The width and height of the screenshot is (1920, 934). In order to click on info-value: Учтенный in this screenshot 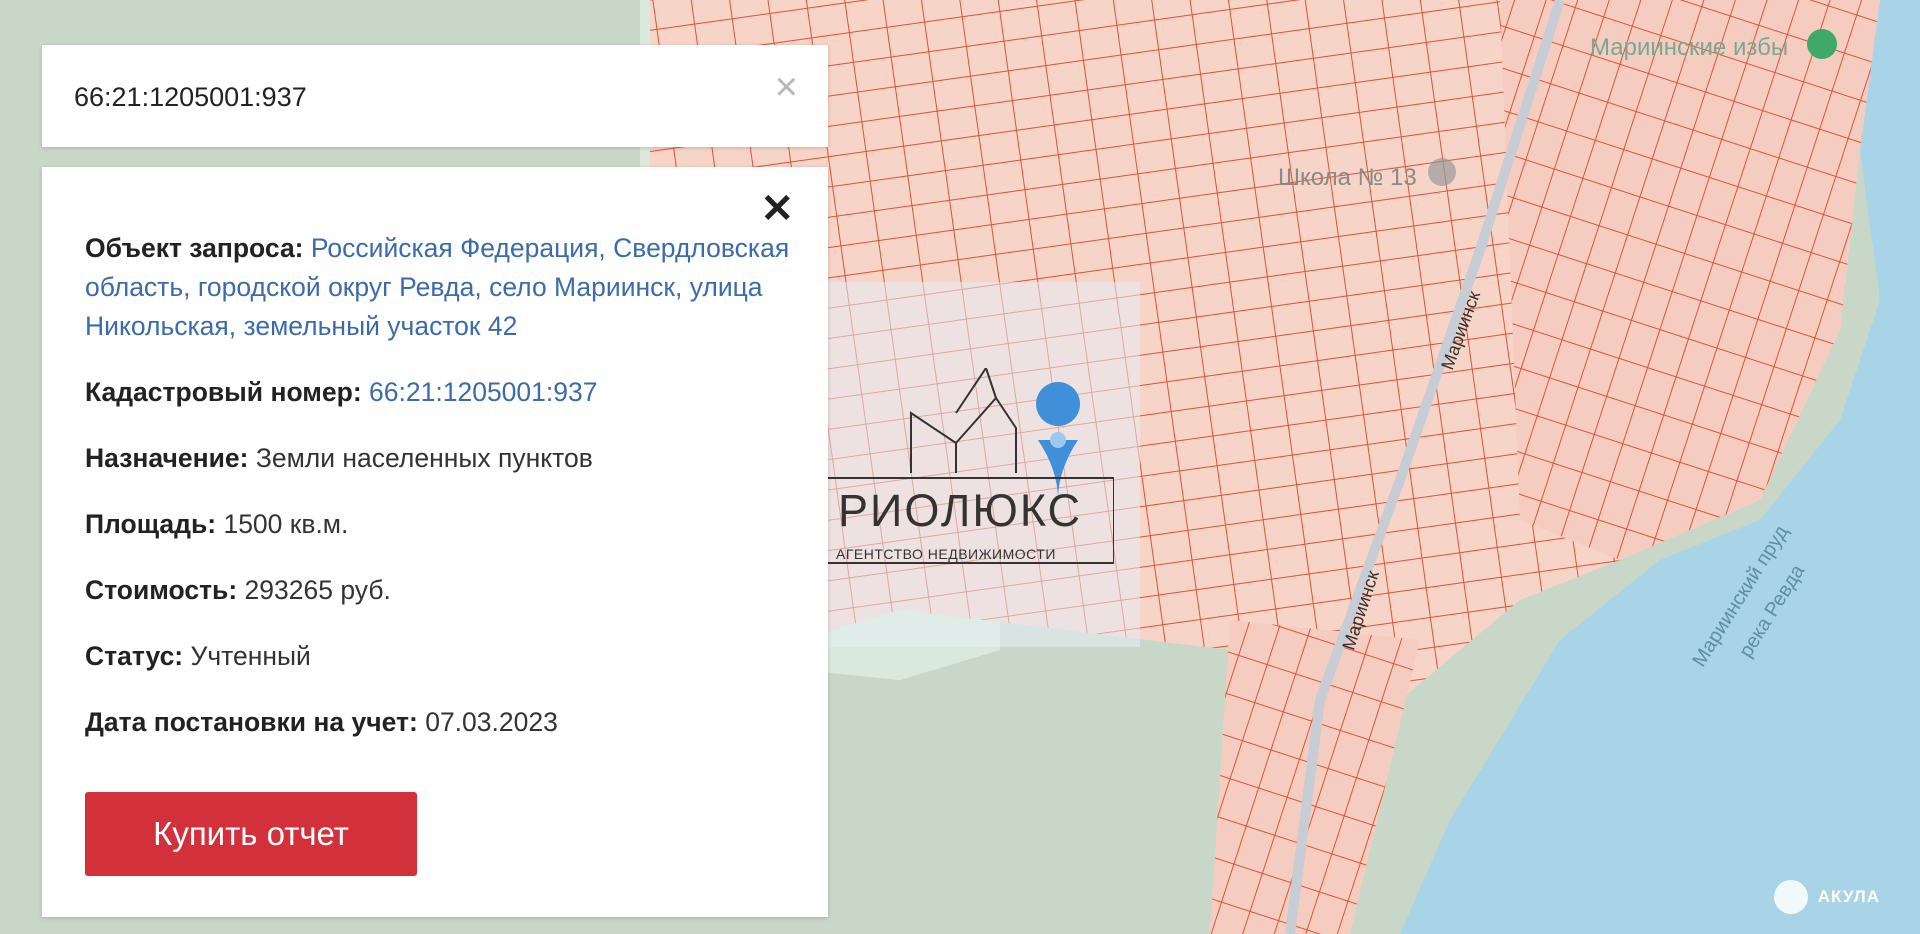, I will do `click(250, 656)`.